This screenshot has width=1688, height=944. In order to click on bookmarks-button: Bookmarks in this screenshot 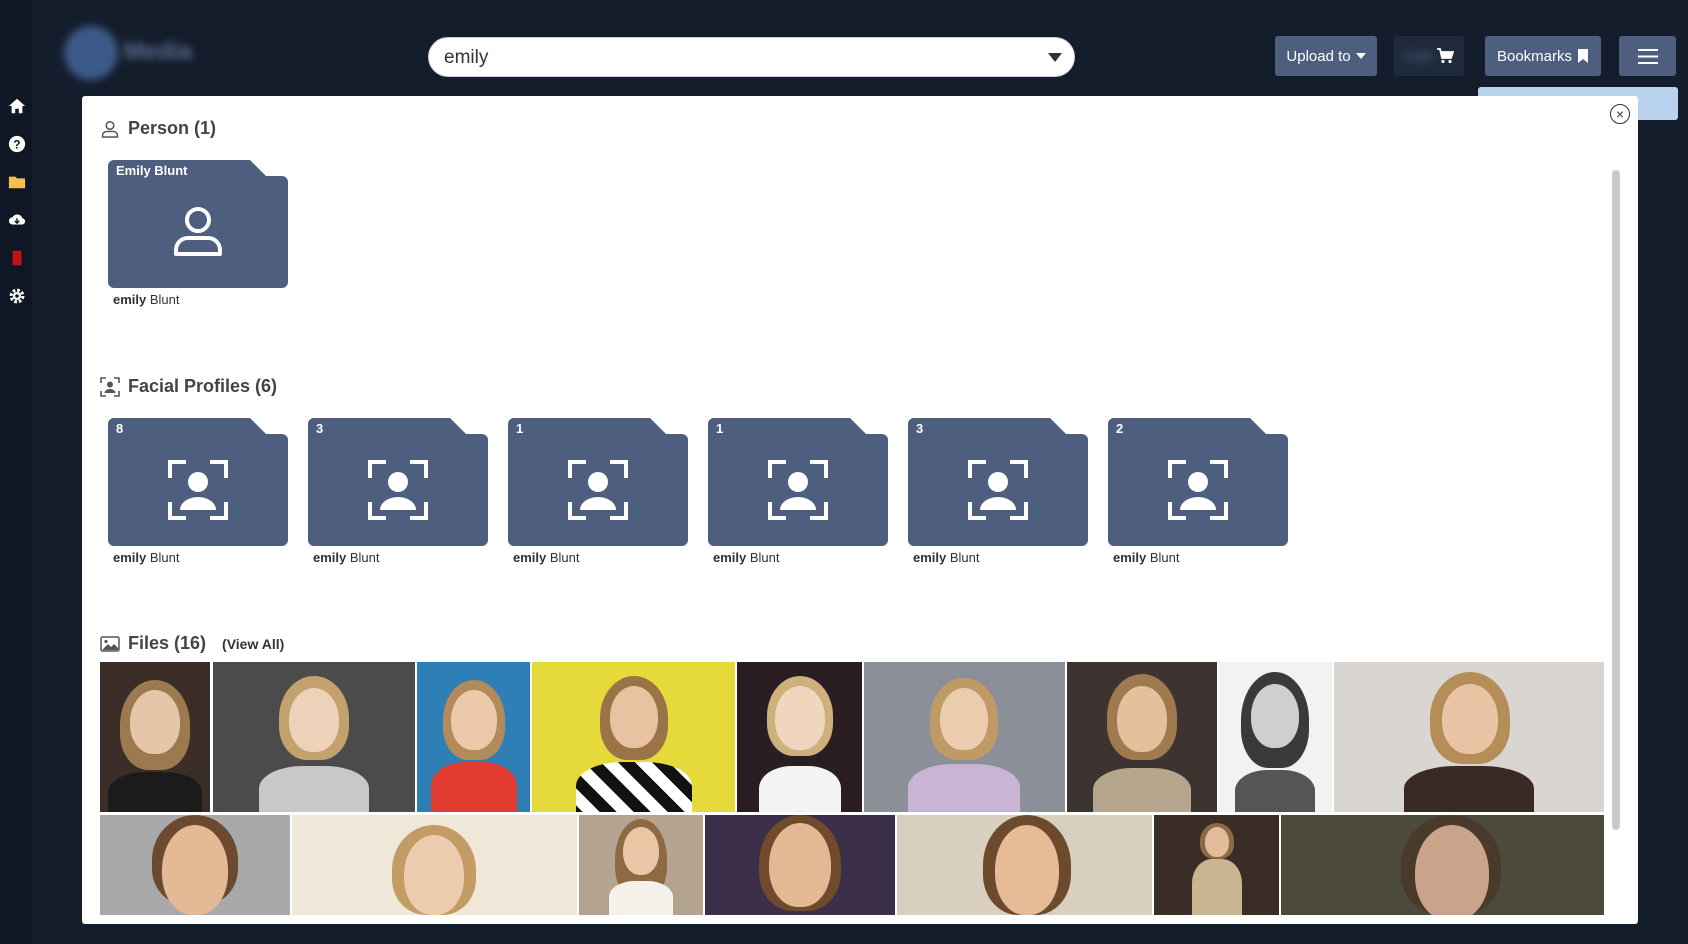, I will do `click(1543, 56)`.